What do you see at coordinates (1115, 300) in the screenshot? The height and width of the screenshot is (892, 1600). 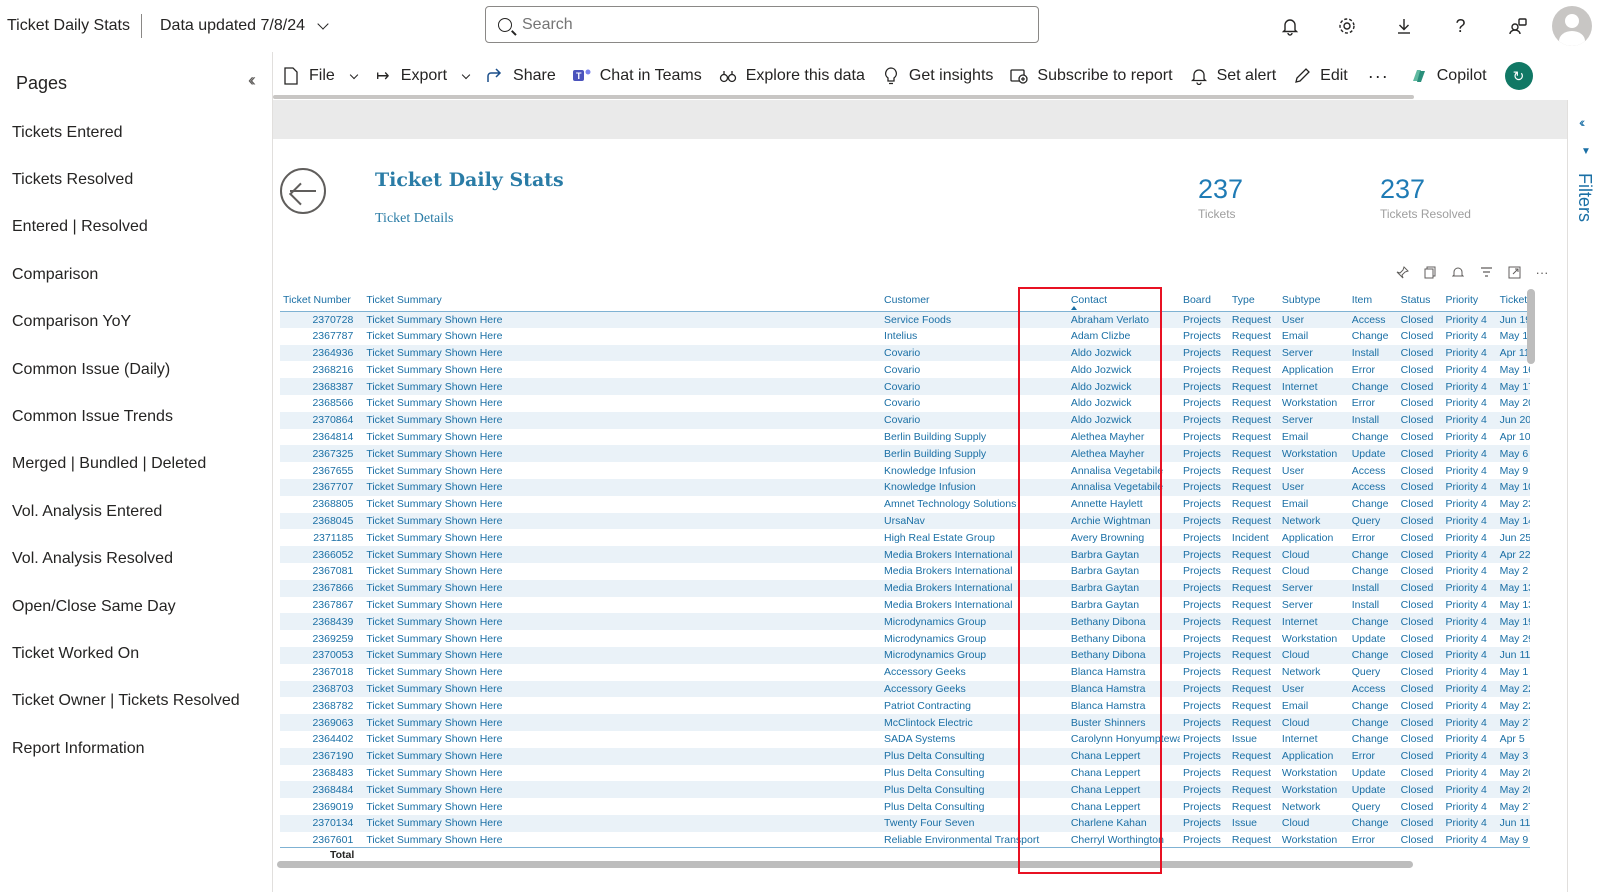 I see `column-header-contact: Contact` at bounding box center [1115, 300].